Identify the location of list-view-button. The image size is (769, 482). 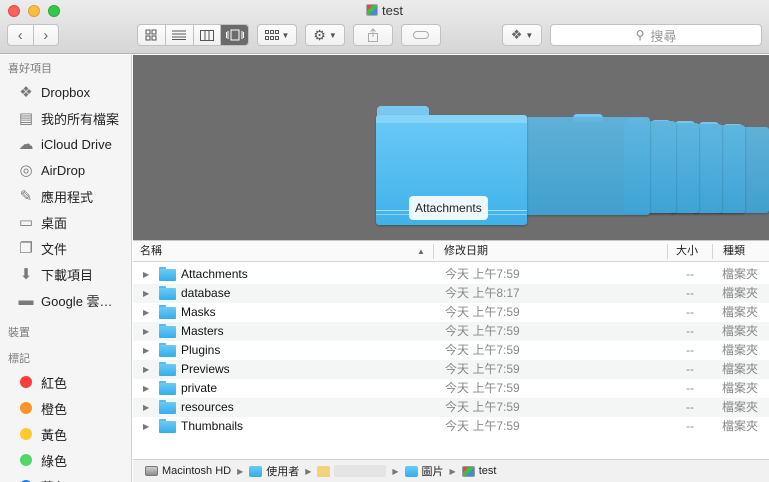
(178, 35).